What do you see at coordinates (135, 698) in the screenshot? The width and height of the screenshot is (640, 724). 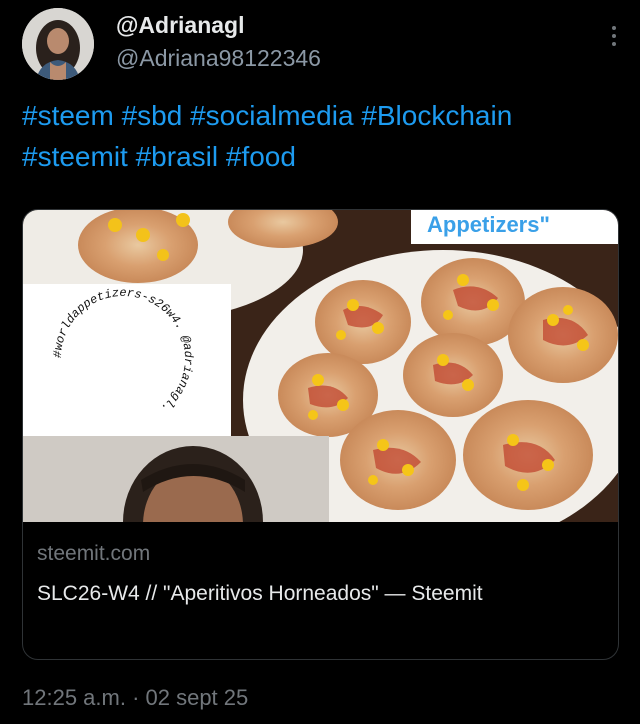 I see `tweet-timestamp: 12:25 a.m. · 02 sept 25` at bounding box center [135, 698].